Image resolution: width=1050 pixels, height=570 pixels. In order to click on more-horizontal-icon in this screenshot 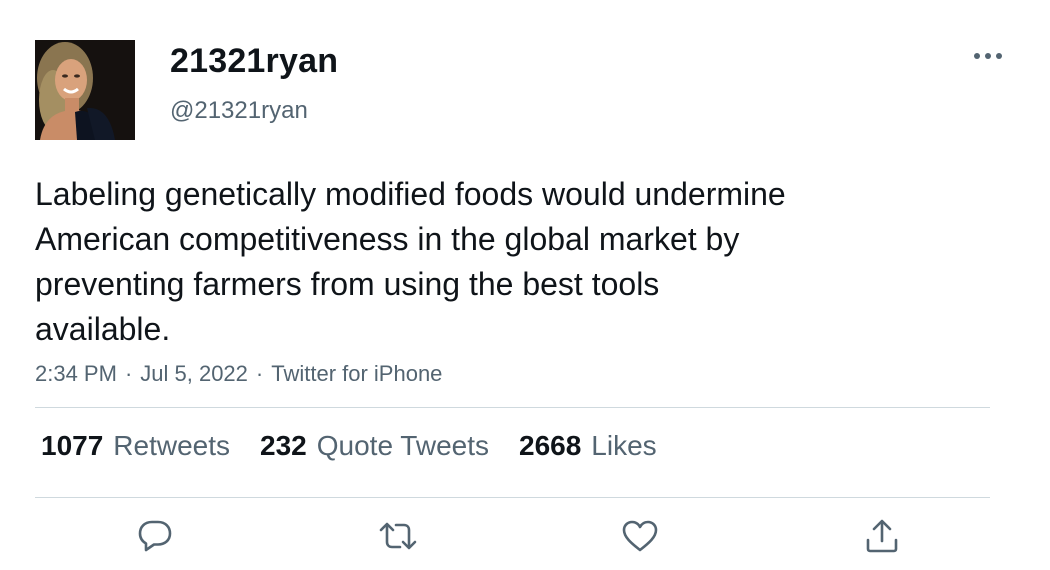, I will do `click(988, 56)`.